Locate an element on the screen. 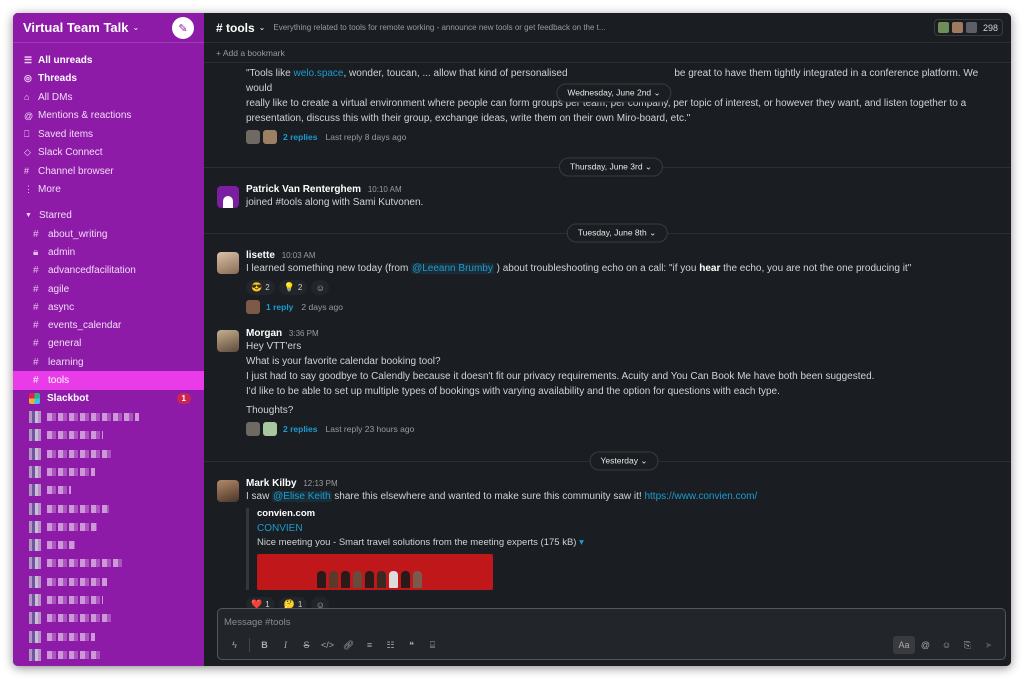 The image size is (1024, 679). sidebar-channel-async: # async is located at coordinates (108, 307).